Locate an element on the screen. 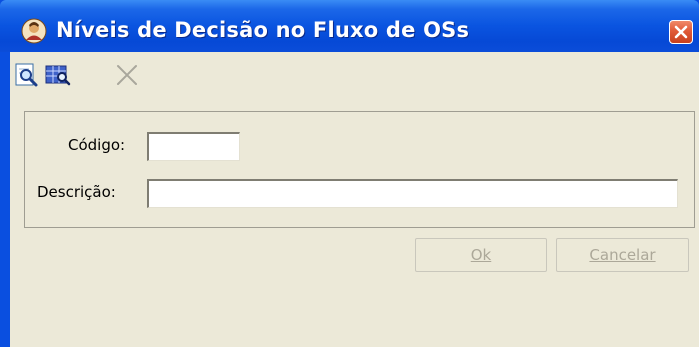  close-button is located at coordinates (681, 32).